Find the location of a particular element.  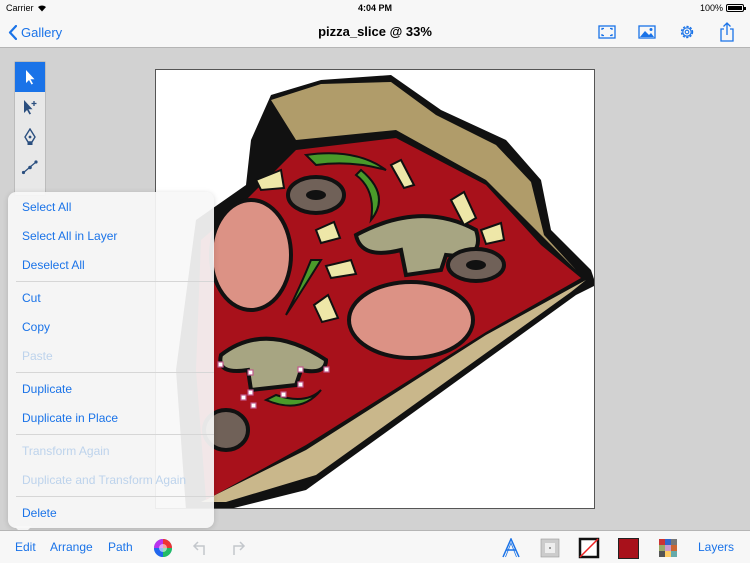

direct-select-tool-button is located at coordinates (30, 107).